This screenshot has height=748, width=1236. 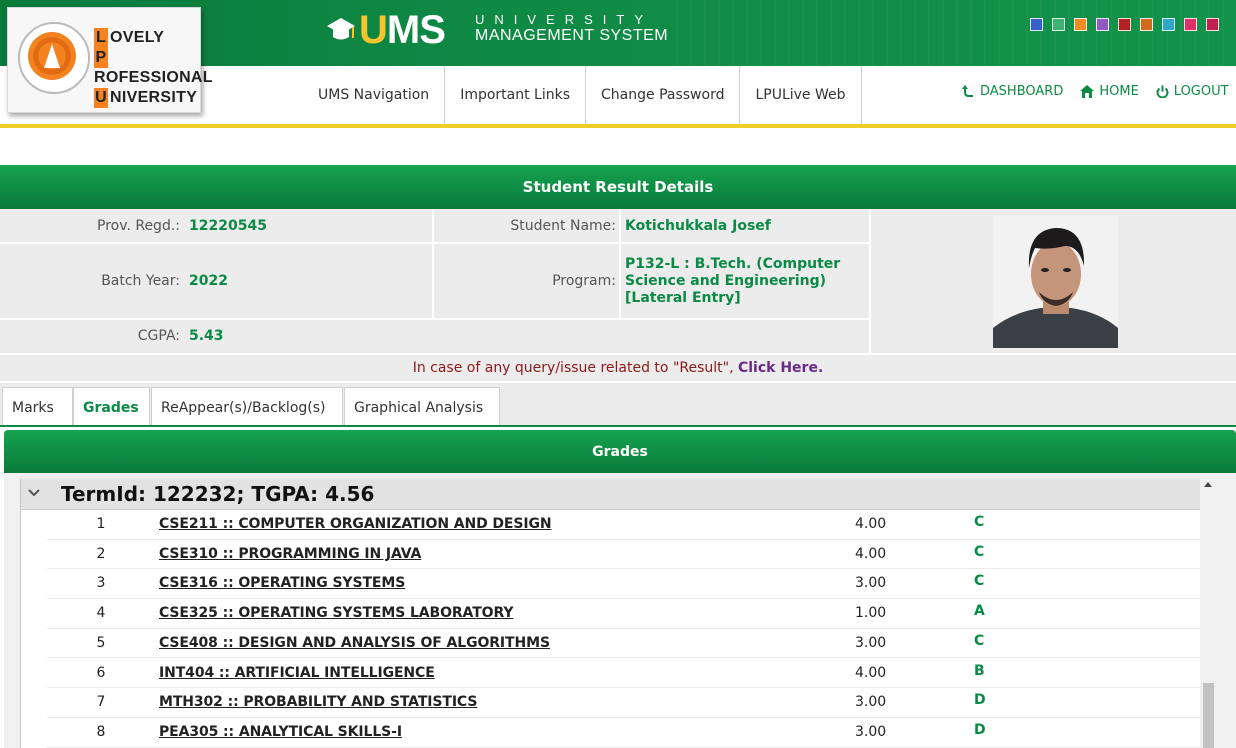 I want to click on course-link: INT404 :: ARTIFICIAL INTELLIGENCE, so click(x=297, y=673).